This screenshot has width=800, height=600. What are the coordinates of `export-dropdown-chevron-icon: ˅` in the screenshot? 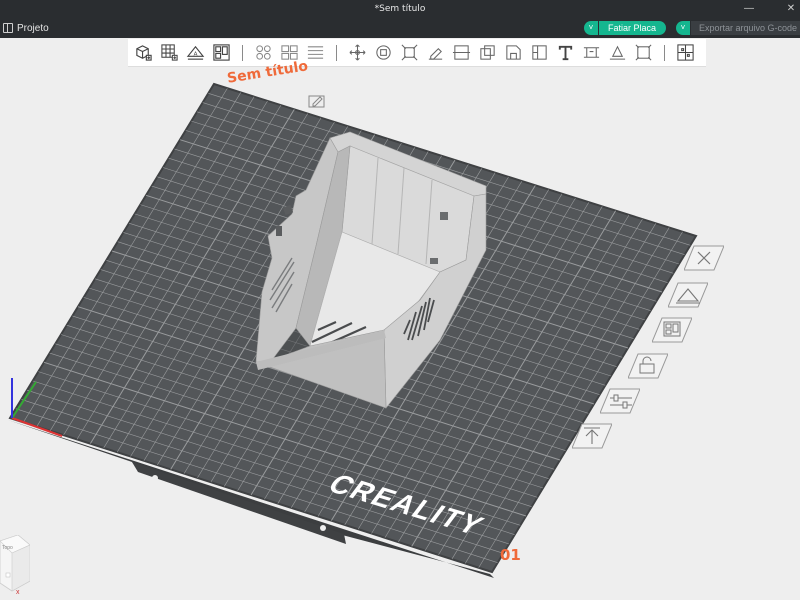 It's located at (683, 28).